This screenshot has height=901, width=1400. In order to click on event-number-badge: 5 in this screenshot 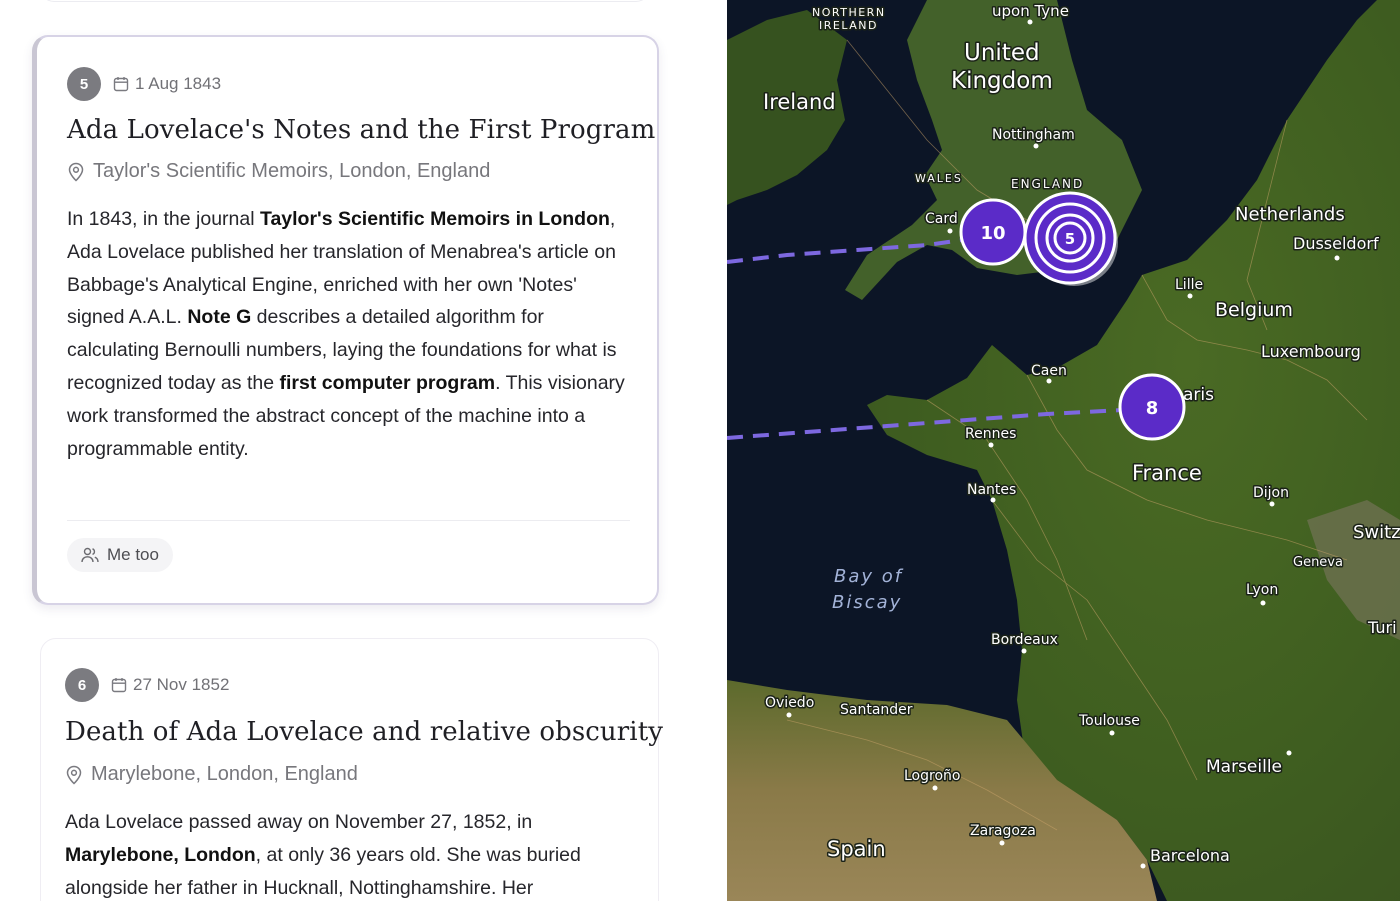, I will do `click(84, 84)`.